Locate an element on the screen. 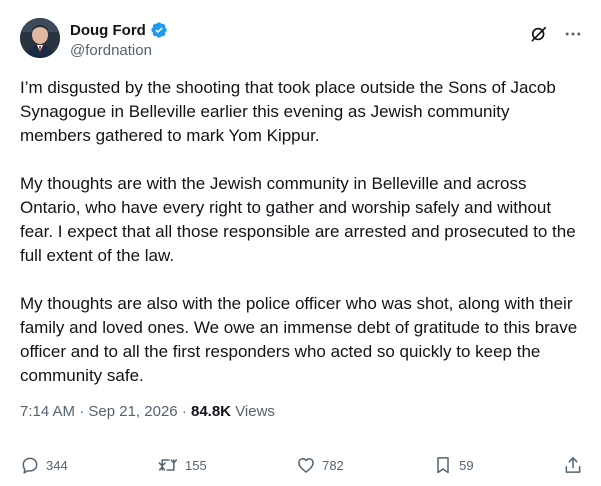  share-button is located at coordinates (573, 465).